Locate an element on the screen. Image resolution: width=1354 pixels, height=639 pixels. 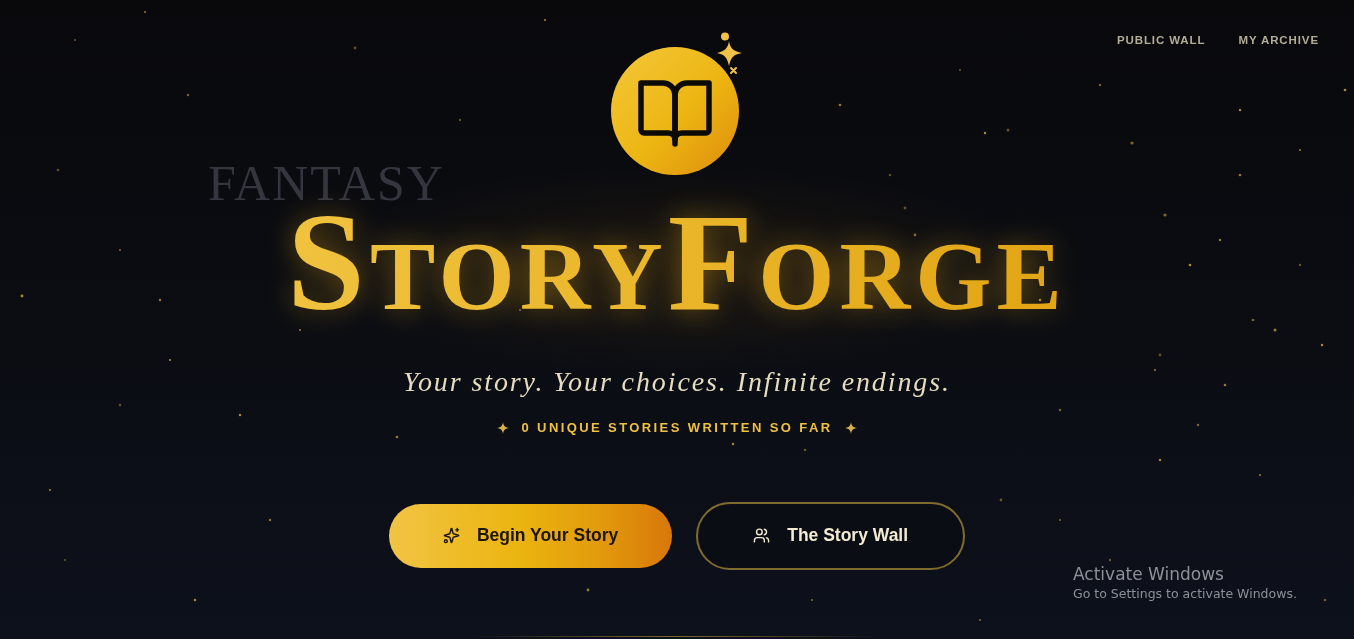
sparkles-icon is located at coordinates (451, 536).